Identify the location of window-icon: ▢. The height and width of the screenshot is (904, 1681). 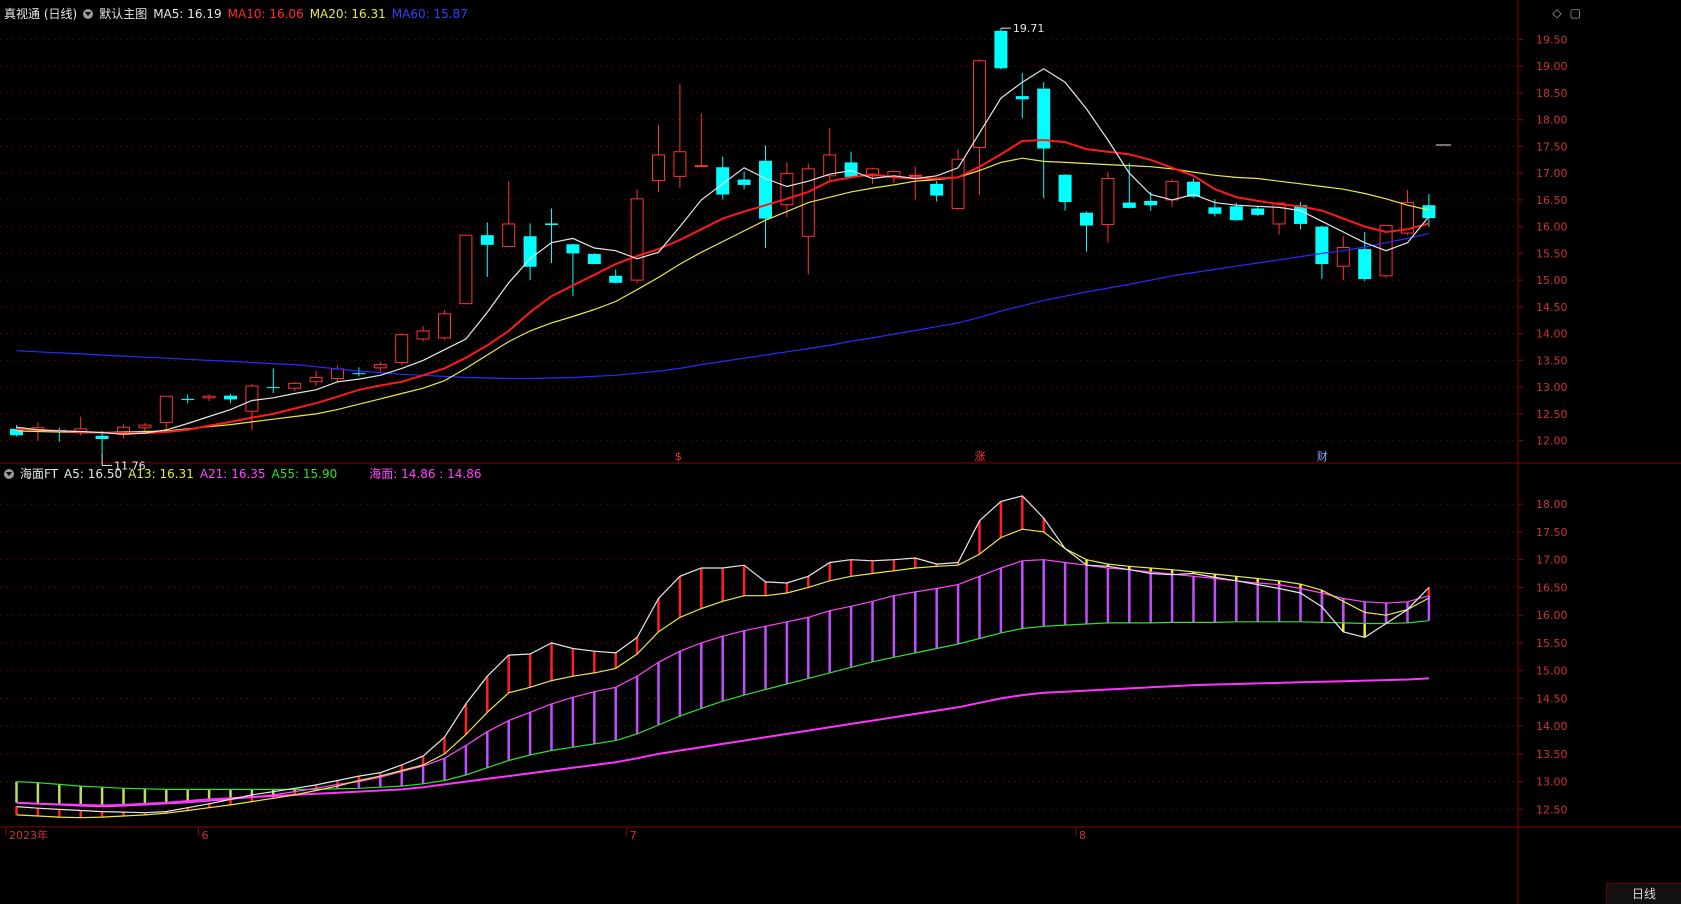
(1575, 13).